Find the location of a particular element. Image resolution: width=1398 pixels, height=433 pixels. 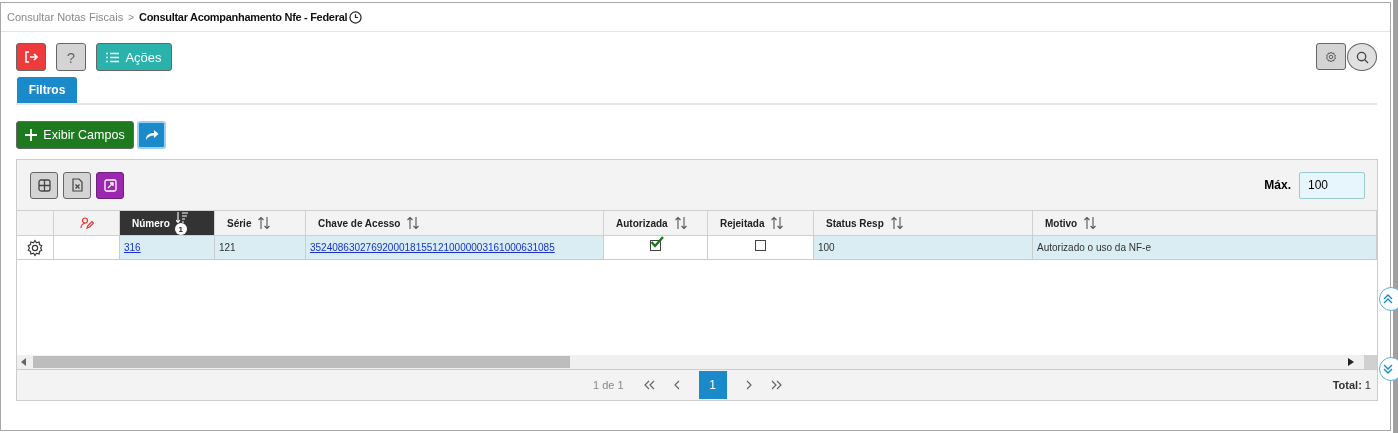

column-header: Autorizada is located at coordinates (656, 223).